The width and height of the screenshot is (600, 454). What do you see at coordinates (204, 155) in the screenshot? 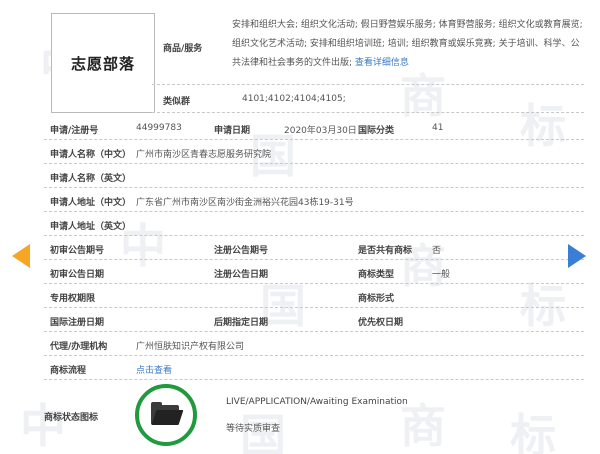
I see `applicant-cn-value: 广州市南沙区青春志愿服务研究院` at bounding box center [204, 155].